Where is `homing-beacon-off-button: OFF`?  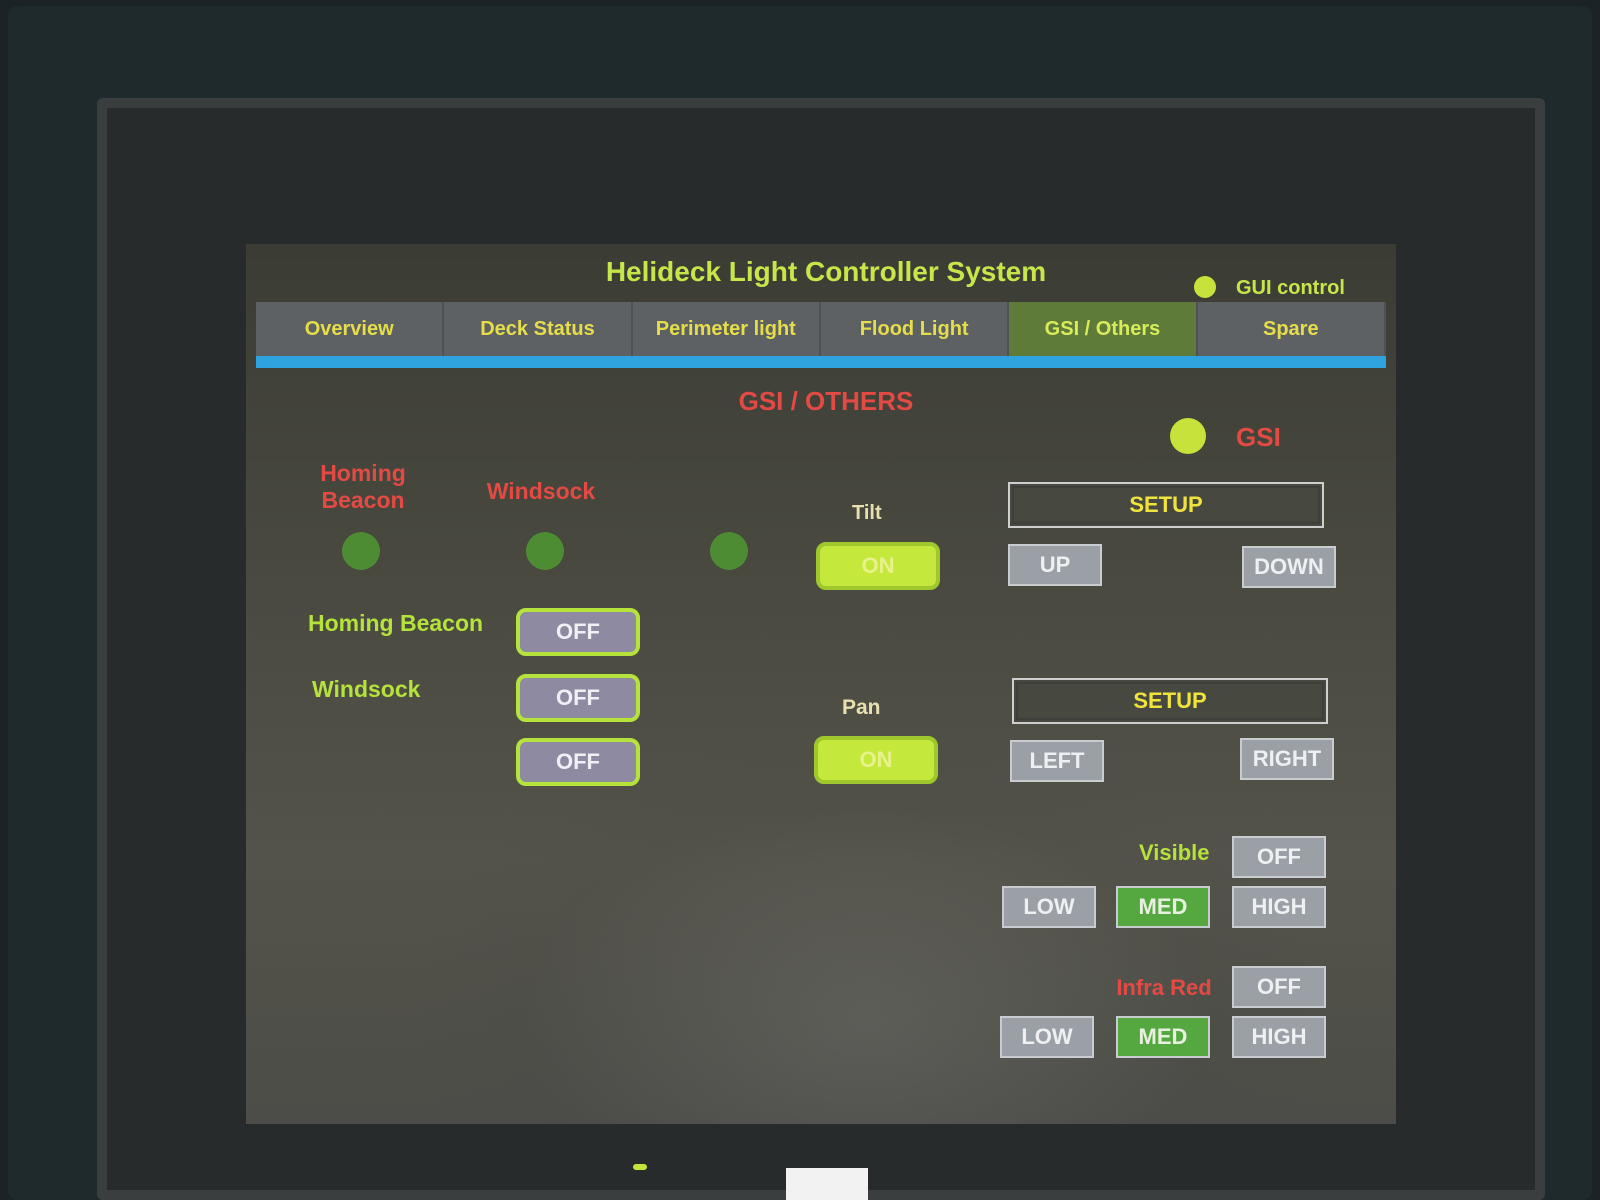 homing-beacon-off-button: OFF is located at coordinates (578, 632).